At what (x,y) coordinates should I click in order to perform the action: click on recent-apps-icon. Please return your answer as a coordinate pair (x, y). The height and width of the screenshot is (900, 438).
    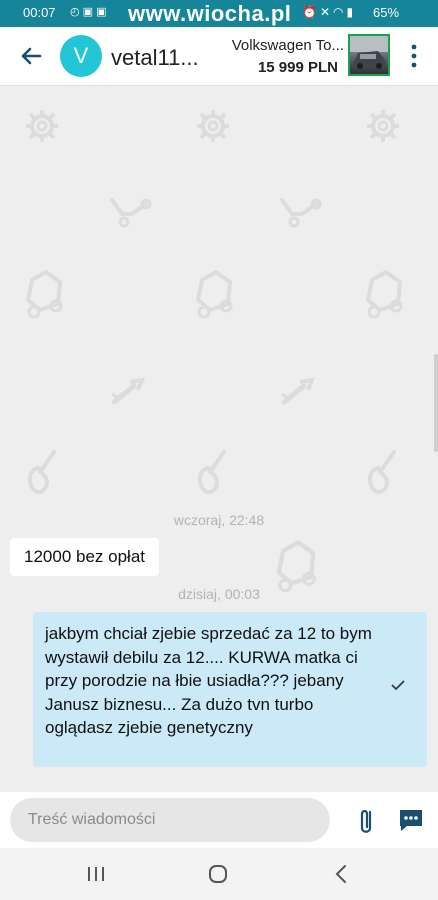
    Looking at the image, I should click on (96, 874).